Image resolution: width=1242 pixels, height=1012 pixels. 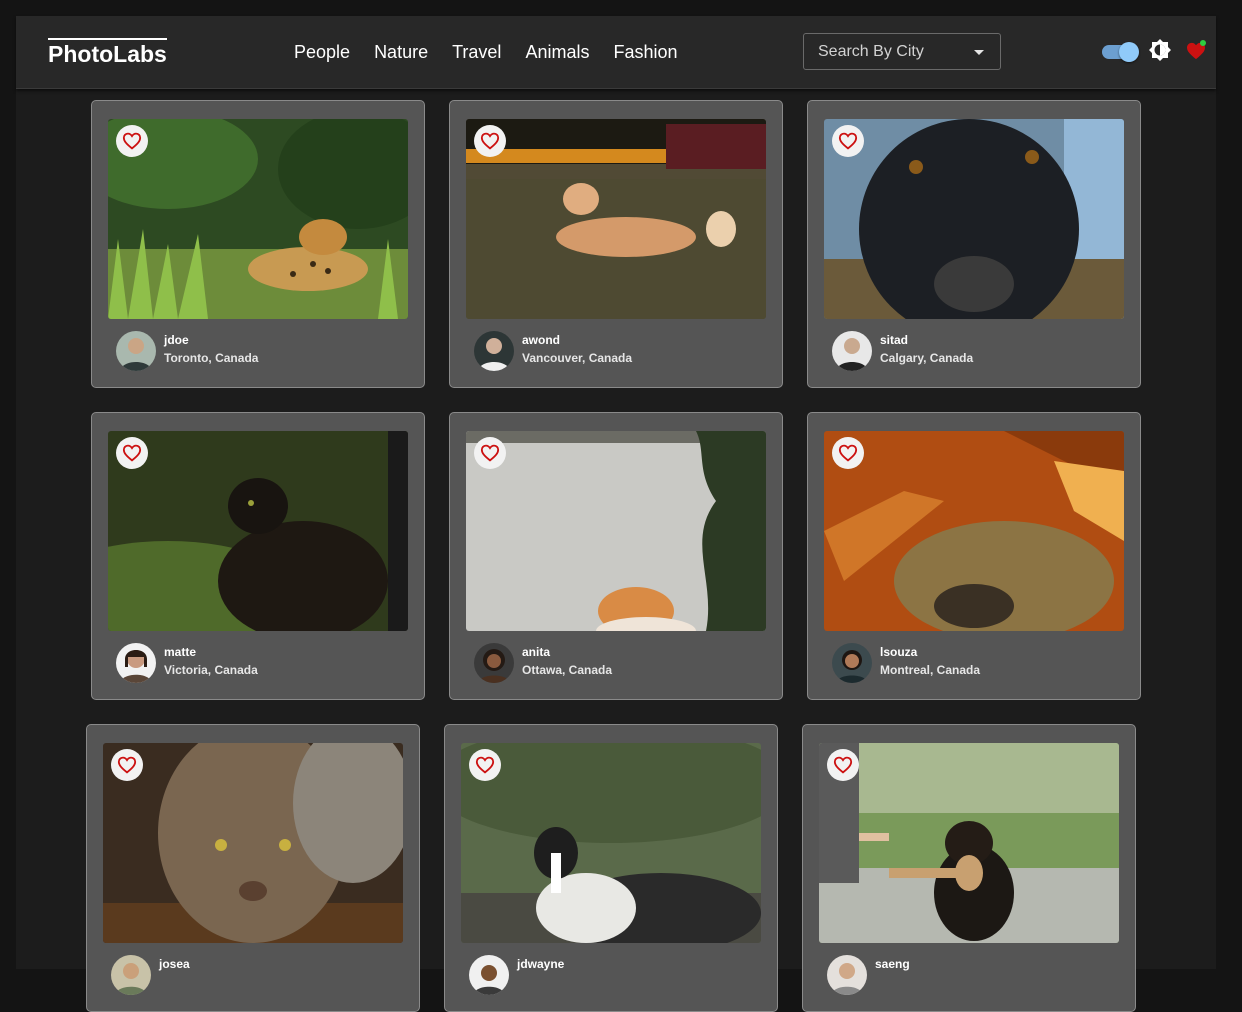 I want to click on photo-card: anita Ottawa, Canada, so click(x=616, y=556).